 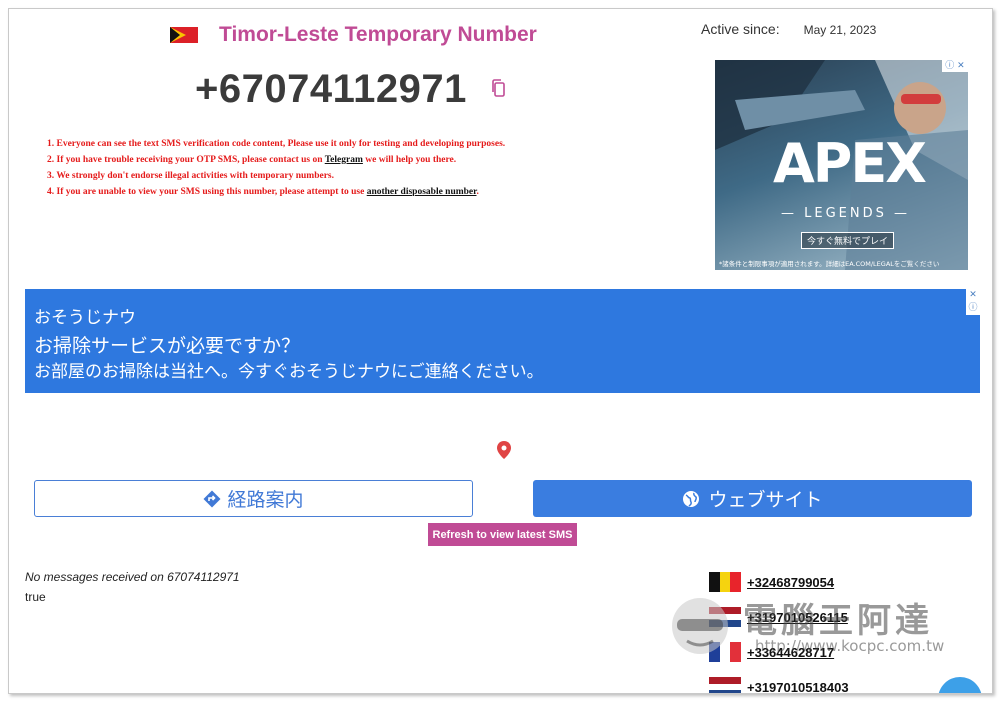 I want to click on ad-apex-cta-button: 今すぐ無料でプレイ, so click(x=848, y=240).